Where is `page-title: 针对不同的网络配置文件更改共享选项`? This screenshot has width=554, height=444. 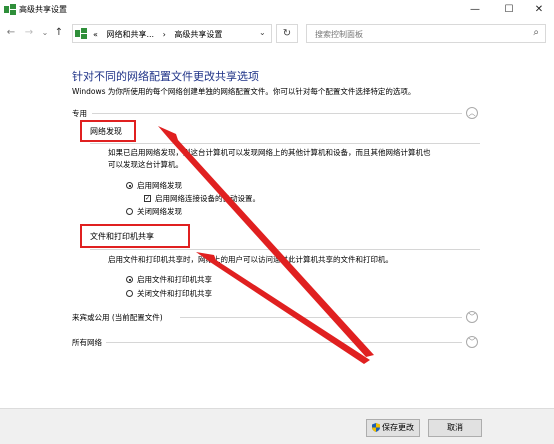
page-title: 针对不同的网络配置文件更改共享选项 is located at coordinates (165, 76).